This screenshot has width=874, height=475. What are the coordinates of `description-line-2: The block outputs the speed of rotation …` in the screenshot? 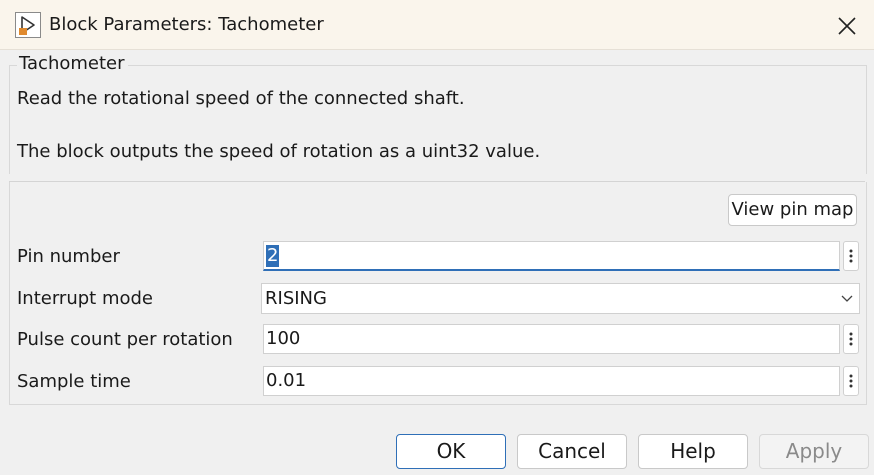 It's located at (279, 151).